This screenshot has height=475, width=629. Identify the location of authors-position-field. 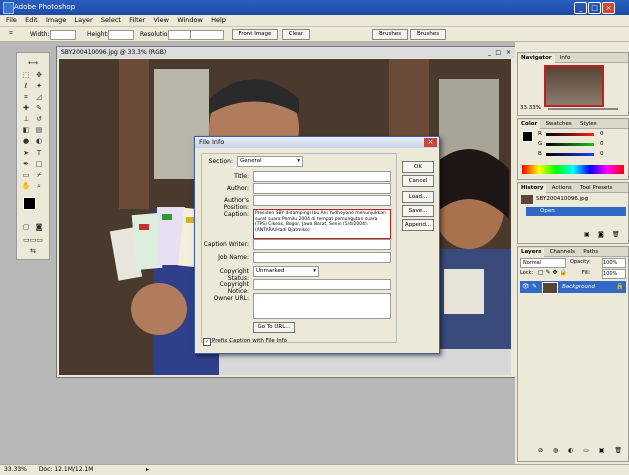
(322, 200).